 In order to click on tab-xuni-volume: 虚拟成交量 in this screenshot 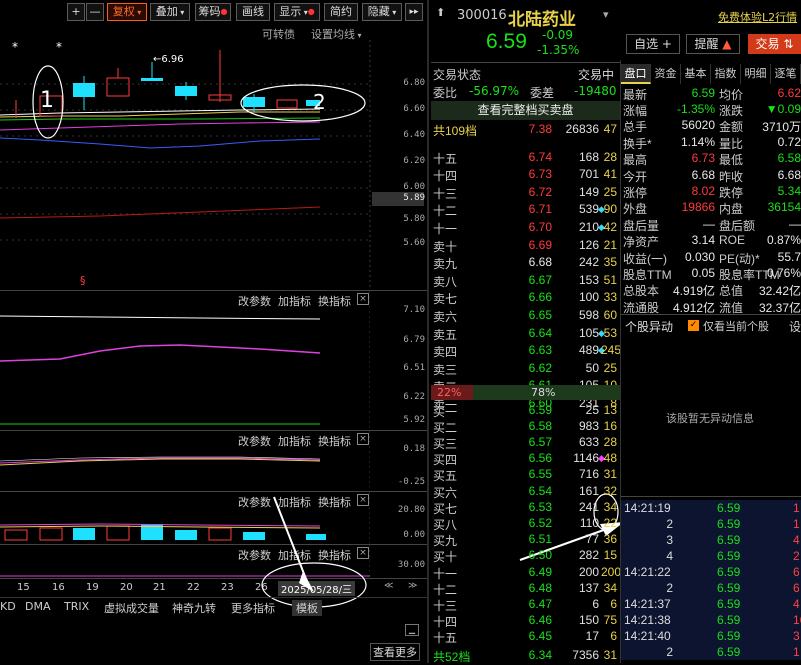, I will do `click(131, 608)`.